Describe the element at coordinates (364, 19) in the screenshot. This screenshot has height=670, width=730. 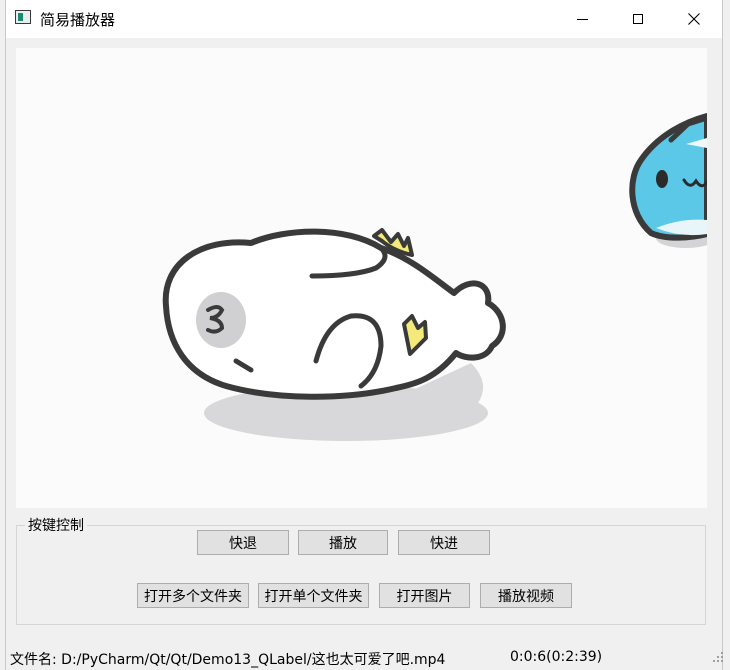
I see `title-bar: 简易播放器` at that location.